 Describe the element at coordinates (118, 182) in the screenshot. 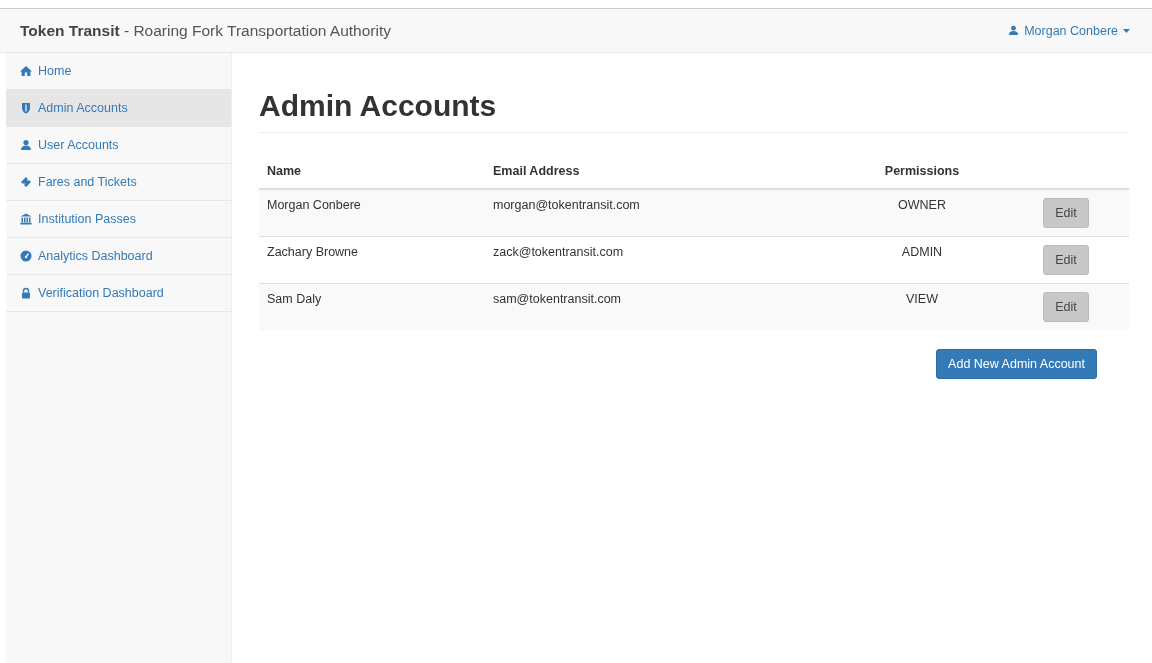

I see `sidebar-item: Fares and Tickets` at that location.